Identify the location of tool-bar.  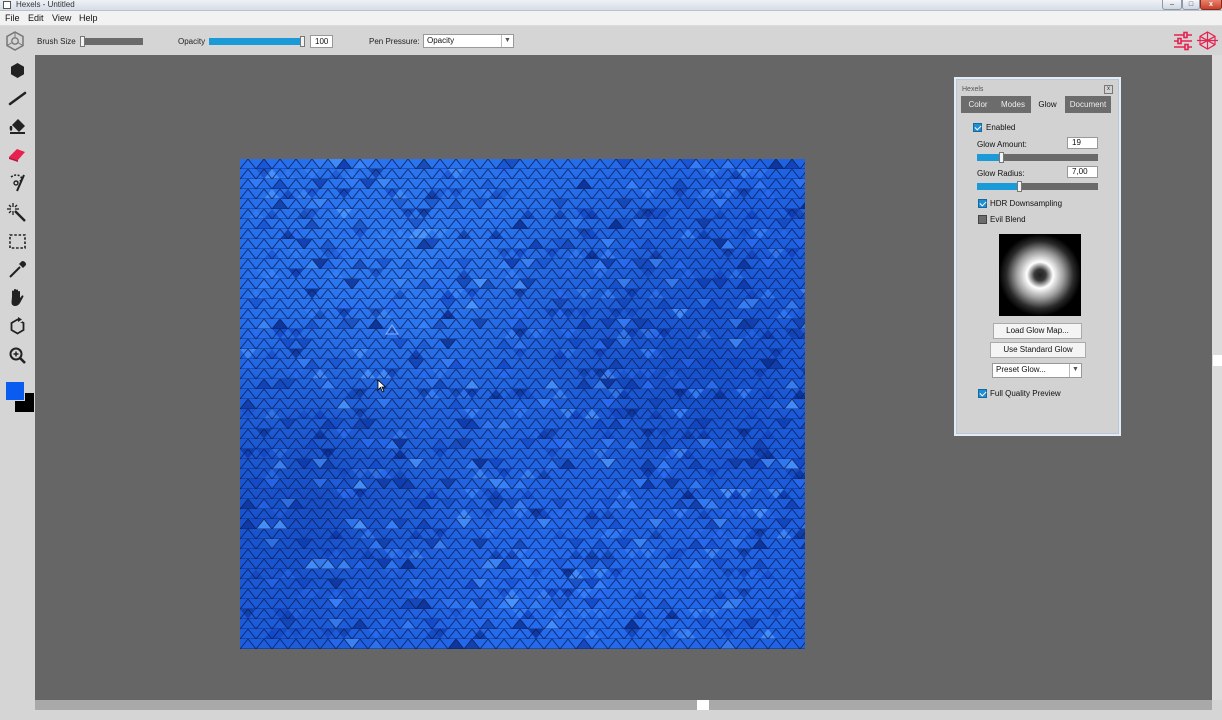
(17, 387).